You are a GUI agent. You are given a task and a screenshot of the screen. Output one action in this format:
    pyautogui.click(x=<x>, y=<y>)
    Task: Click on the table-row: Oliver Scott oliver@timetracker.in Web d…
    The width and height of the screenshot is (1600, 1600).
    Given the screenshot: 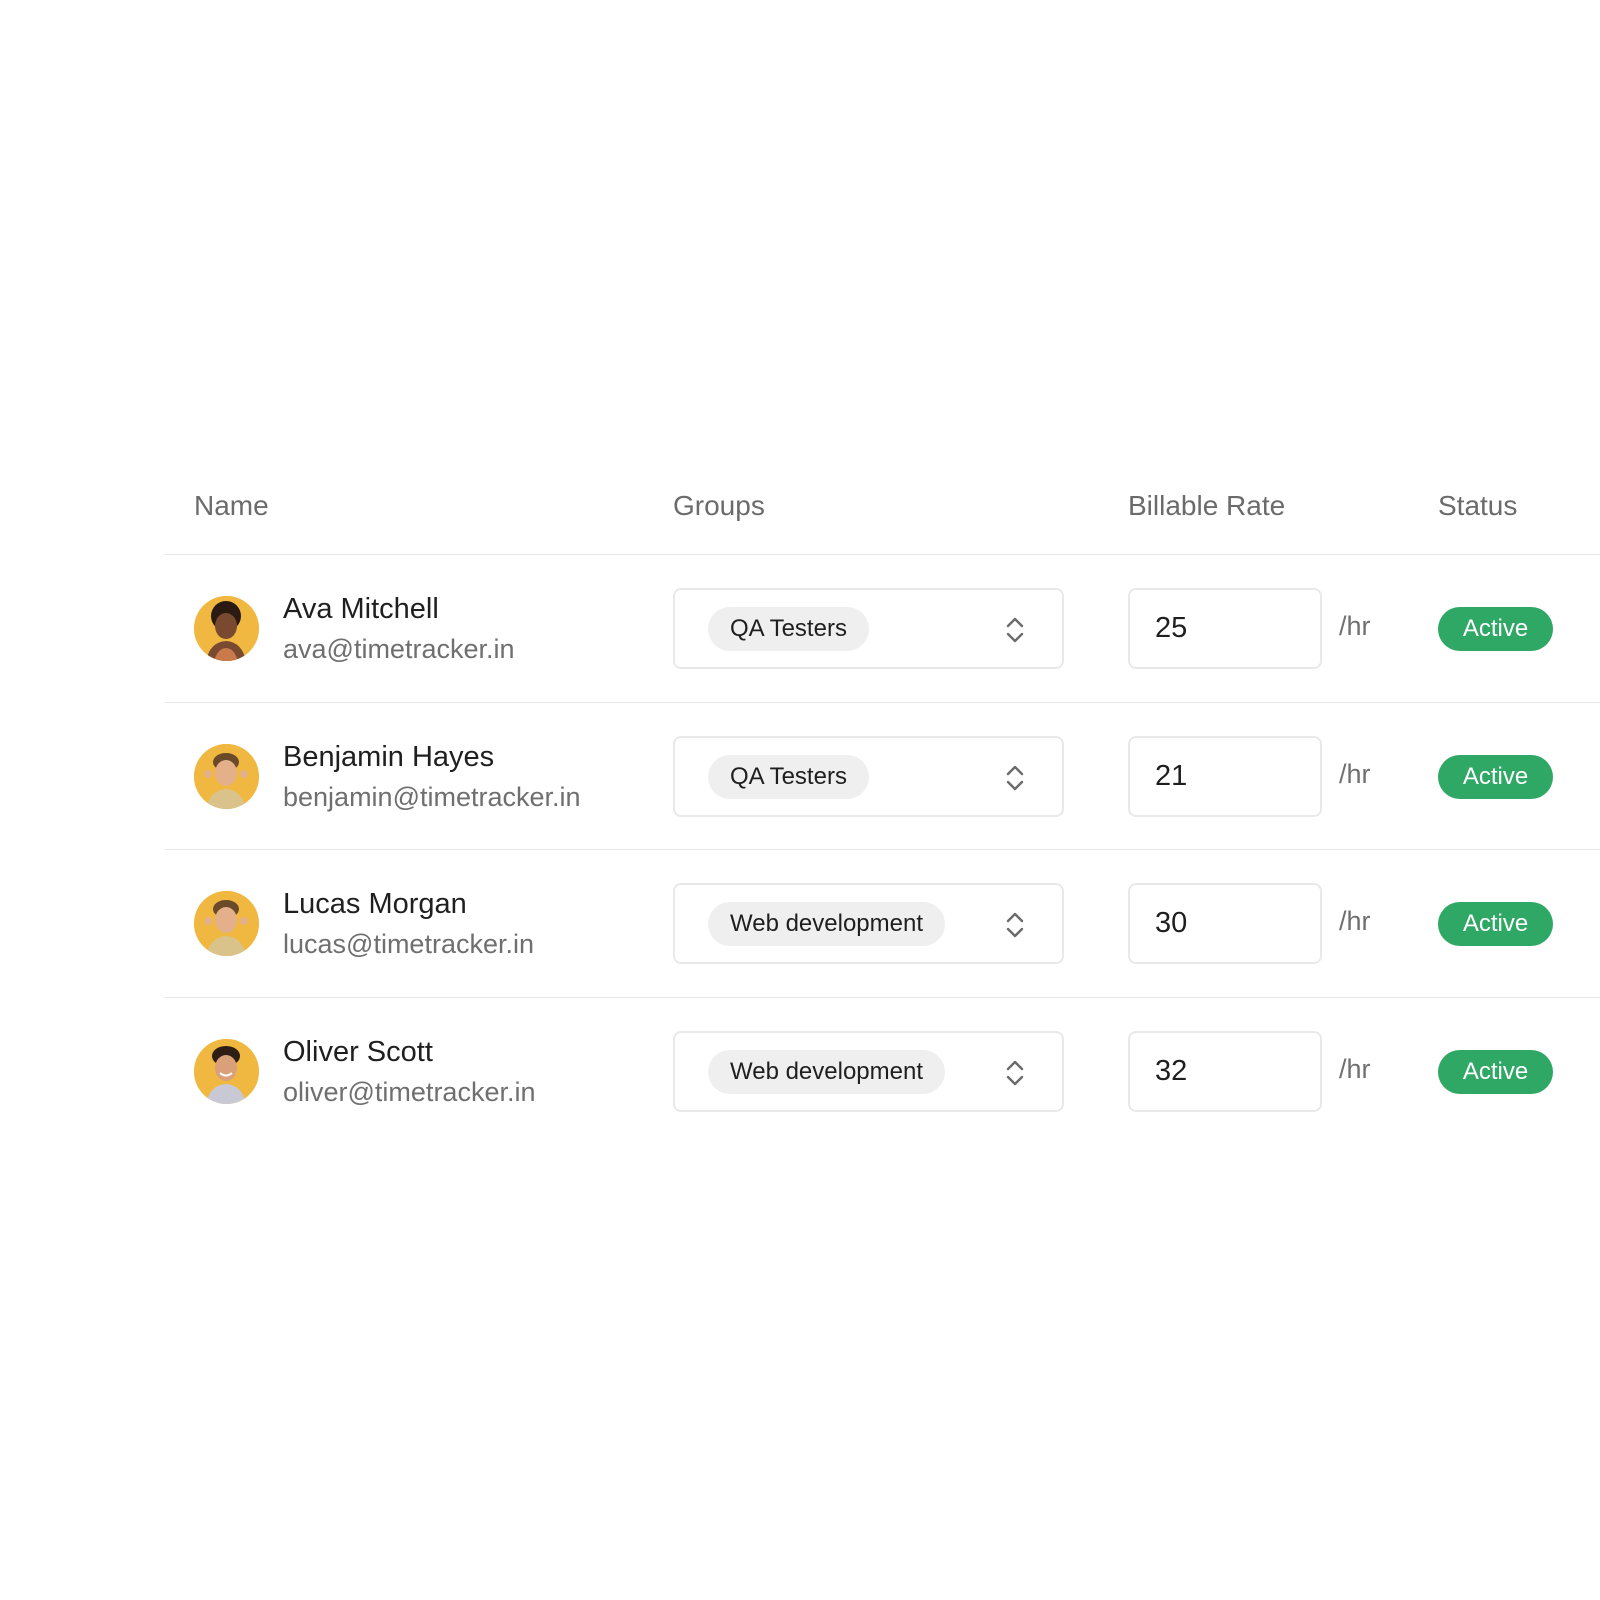 What is the action you would take?
    pyautogui.click(x=882, y=1072)
    